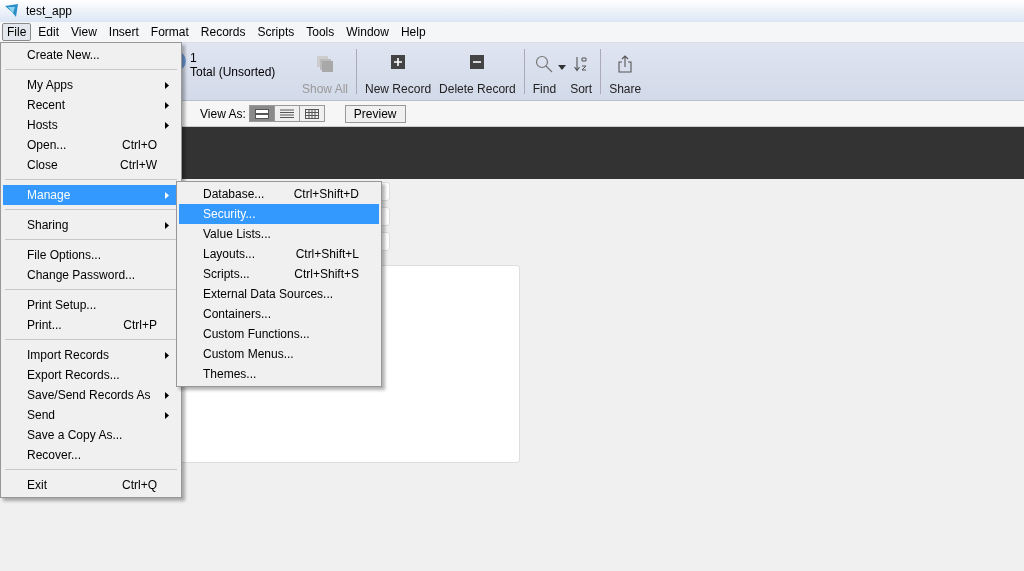 The image size is (1024, 571). Describe the element at coordinates (367, 32) in the screenshot. I see `menu-bar-item: Window` at that location.